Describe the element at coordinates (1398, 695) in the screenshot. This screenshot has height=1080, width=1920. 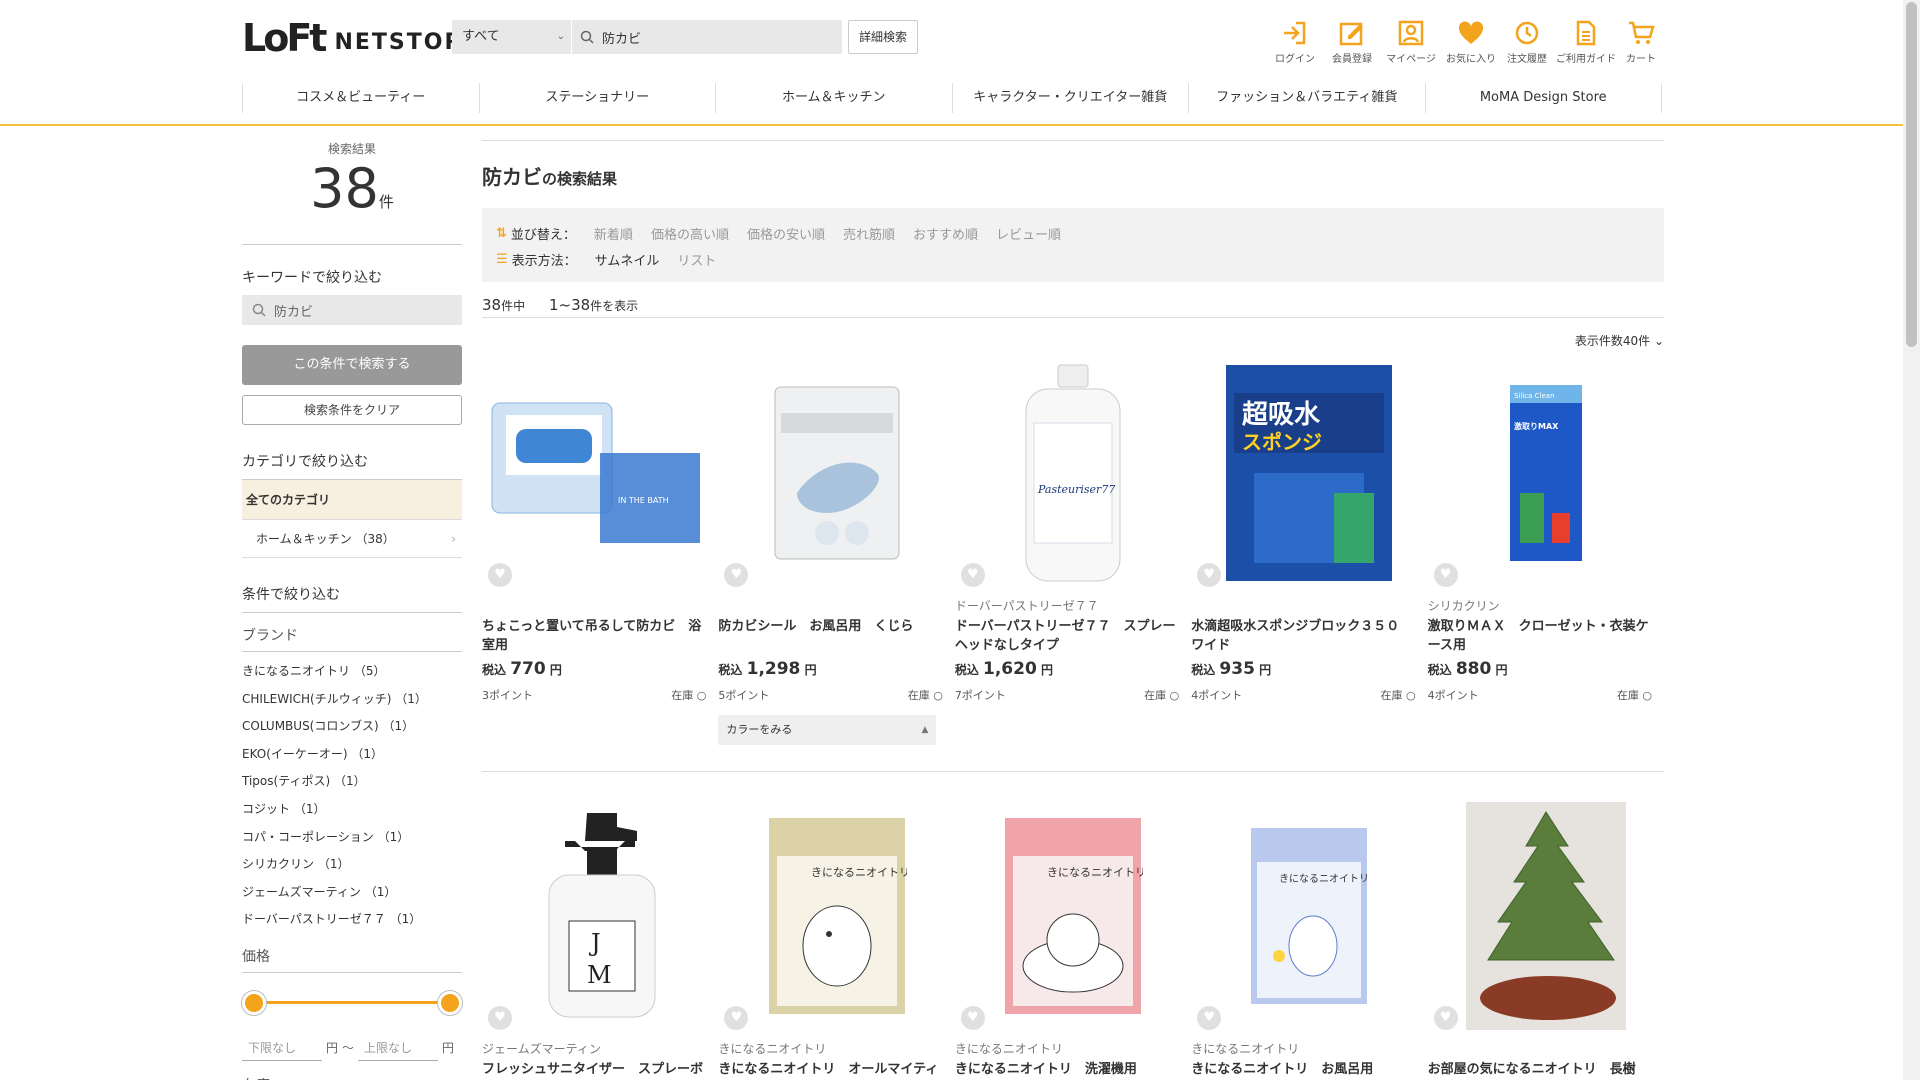
I see `stock-status: 在庫 ○` at that location.